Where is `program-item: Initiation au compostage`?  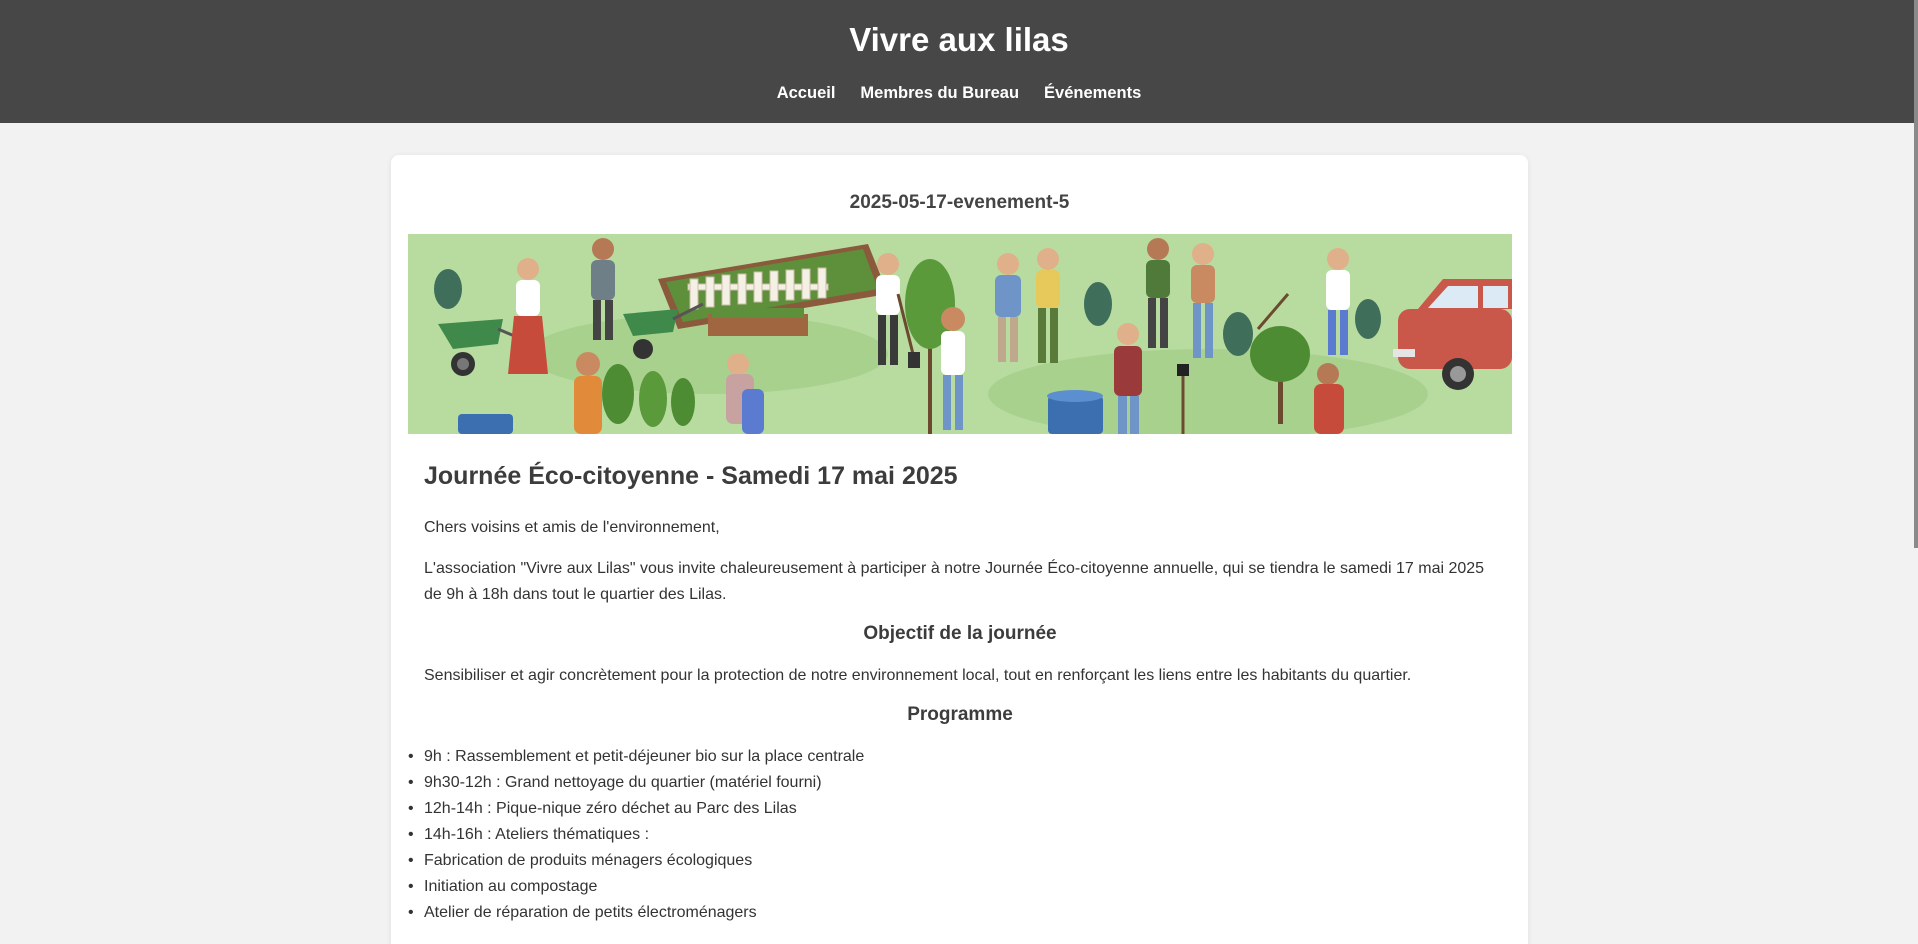 program-item: Initiation au compostage is located at coordinates (952, 887).